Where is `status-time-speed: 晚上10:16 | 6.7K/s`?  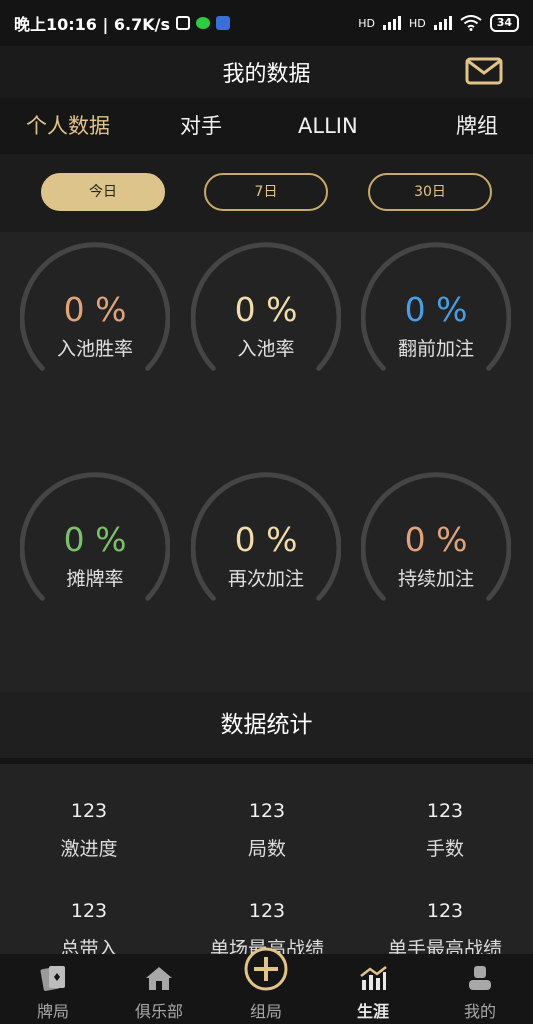
status-time-speed: 晚上10:16 | 6.7K/s is located at coordinates (92, 24).